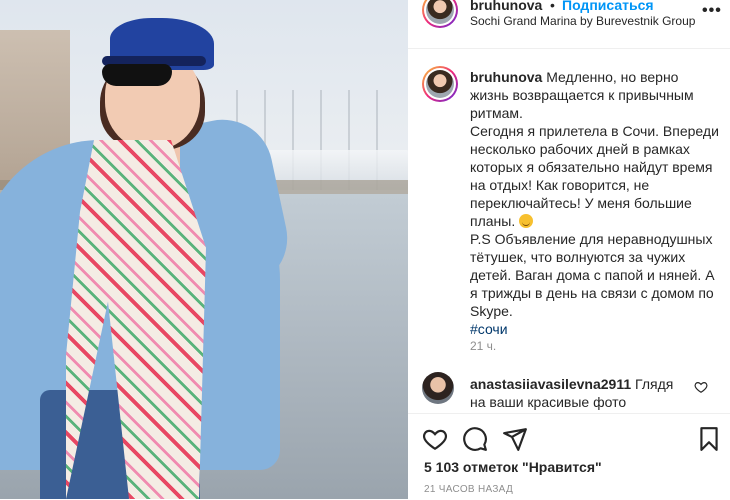  What do you see at coordinates (608, 6) in the screenshot?
I see `follow-button: Подписаться` at bounding box center [608, 6].